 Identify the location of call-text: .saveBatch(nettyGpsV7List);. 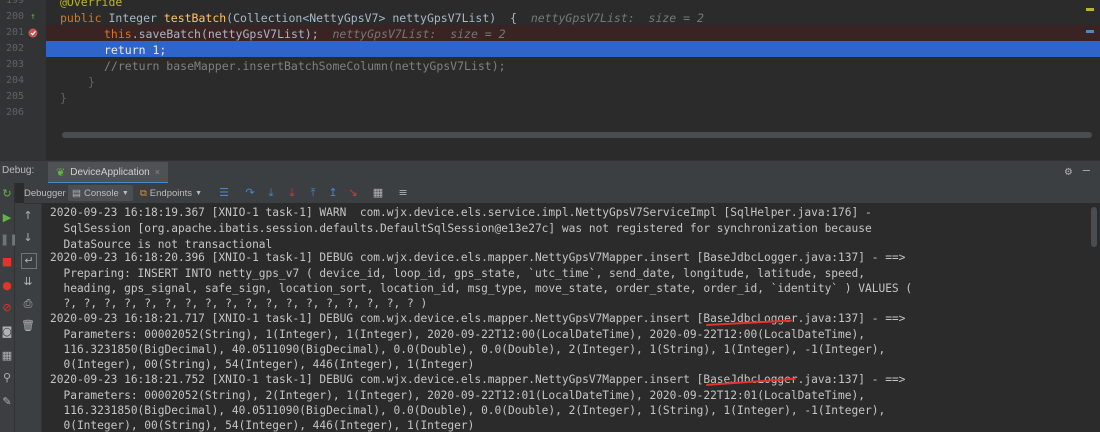
(225, 34).